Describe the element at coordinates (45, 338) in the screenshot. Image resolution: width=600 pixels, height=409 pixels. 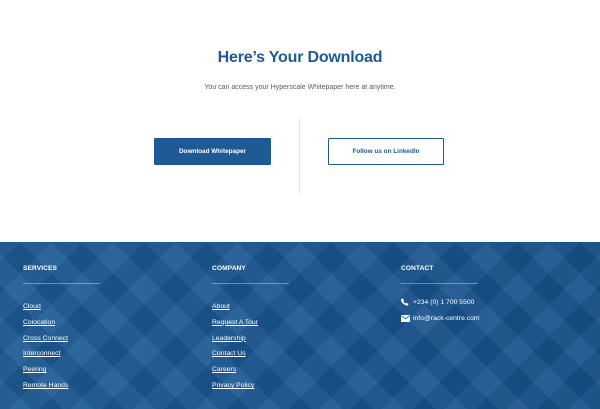
I see `footer-link-cross-connect: Cross Connect` at that location.